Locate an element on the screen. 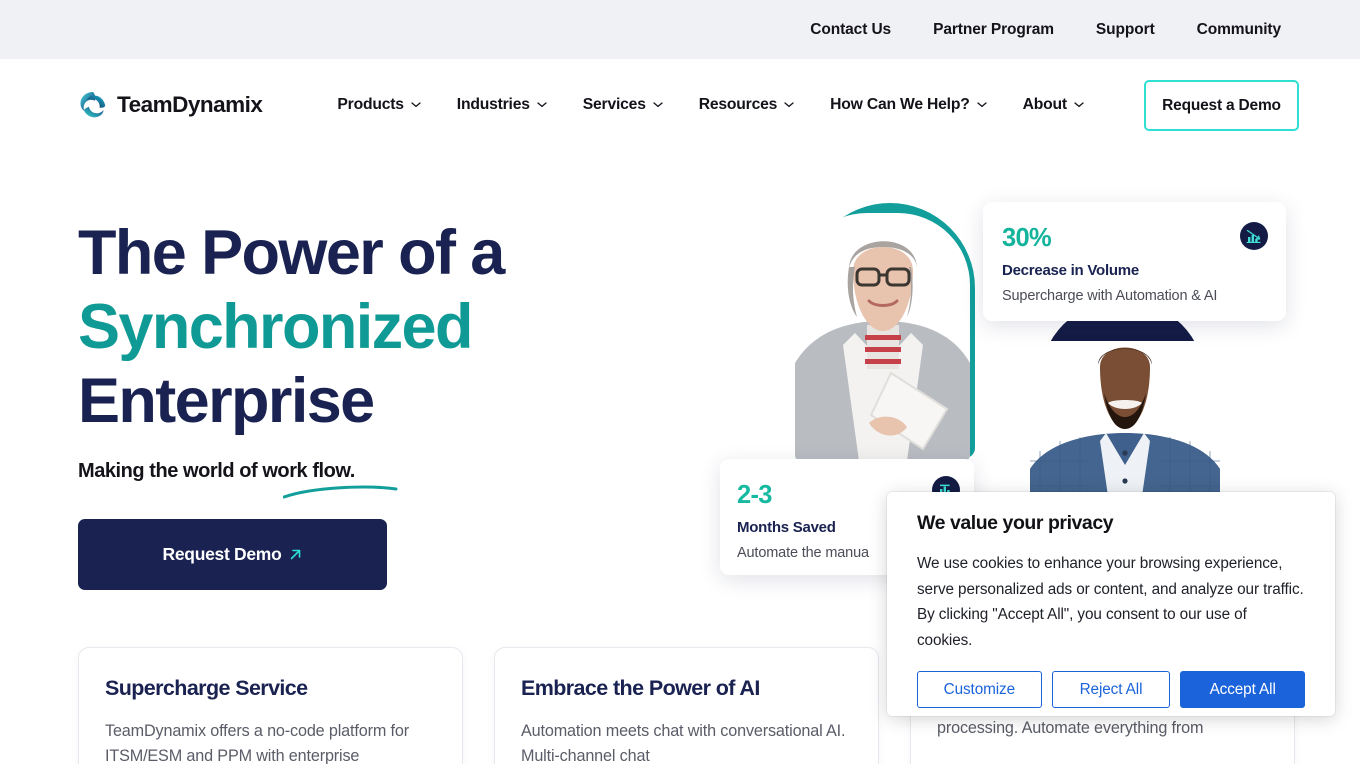 The height and width of the screenshot is (764, 1360). request-demo-button: Request Demo is located at coordinates (232, 554).